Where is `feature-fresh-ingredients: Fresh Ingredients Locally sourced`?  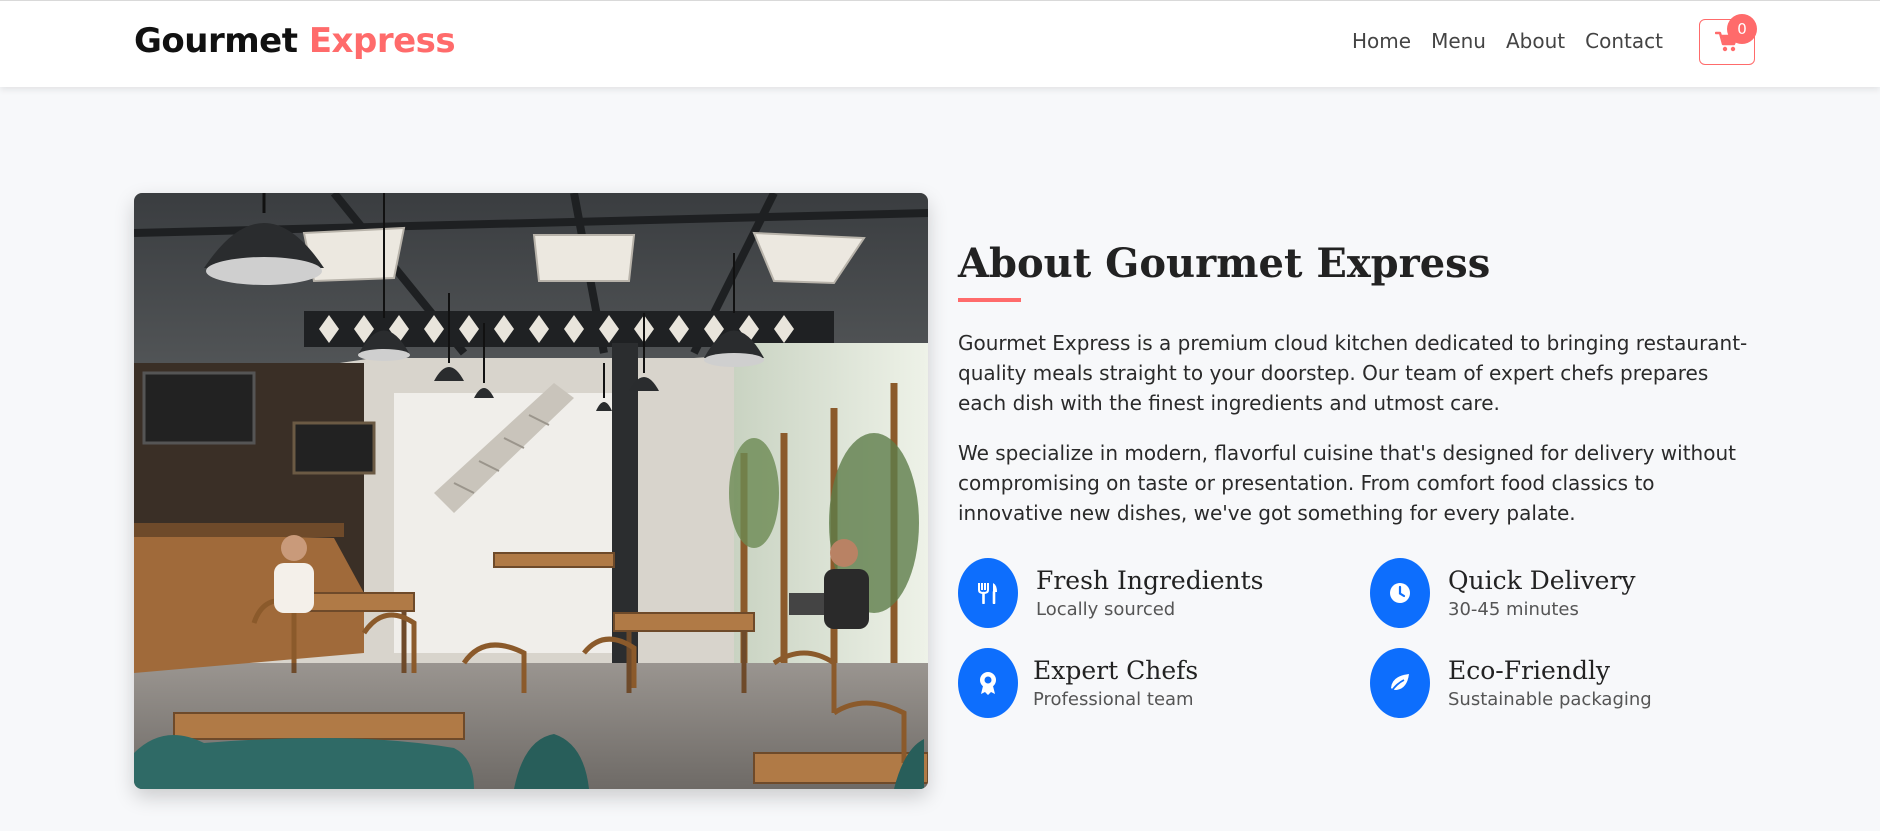
feature-fresh-ingredients: Fresh Ingredients Locally sourced is located at coordinates (1110, 593).